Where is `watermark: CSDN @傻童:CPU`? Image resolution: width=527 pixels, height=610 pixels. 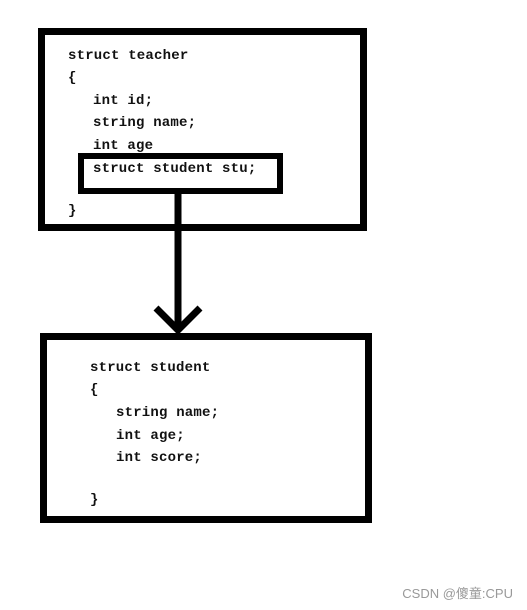 watermark: CSDN @傻童:CPU is located at coordinates (457, 593).